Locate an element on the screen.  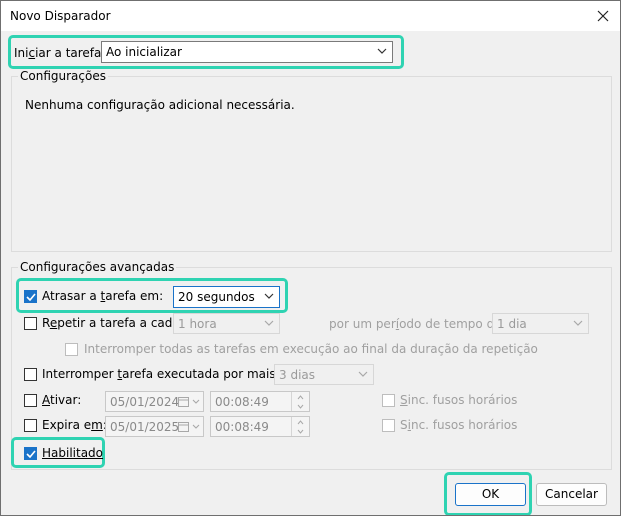
repeat-duration-select: 1 dia is located at coordinates (540, 323).